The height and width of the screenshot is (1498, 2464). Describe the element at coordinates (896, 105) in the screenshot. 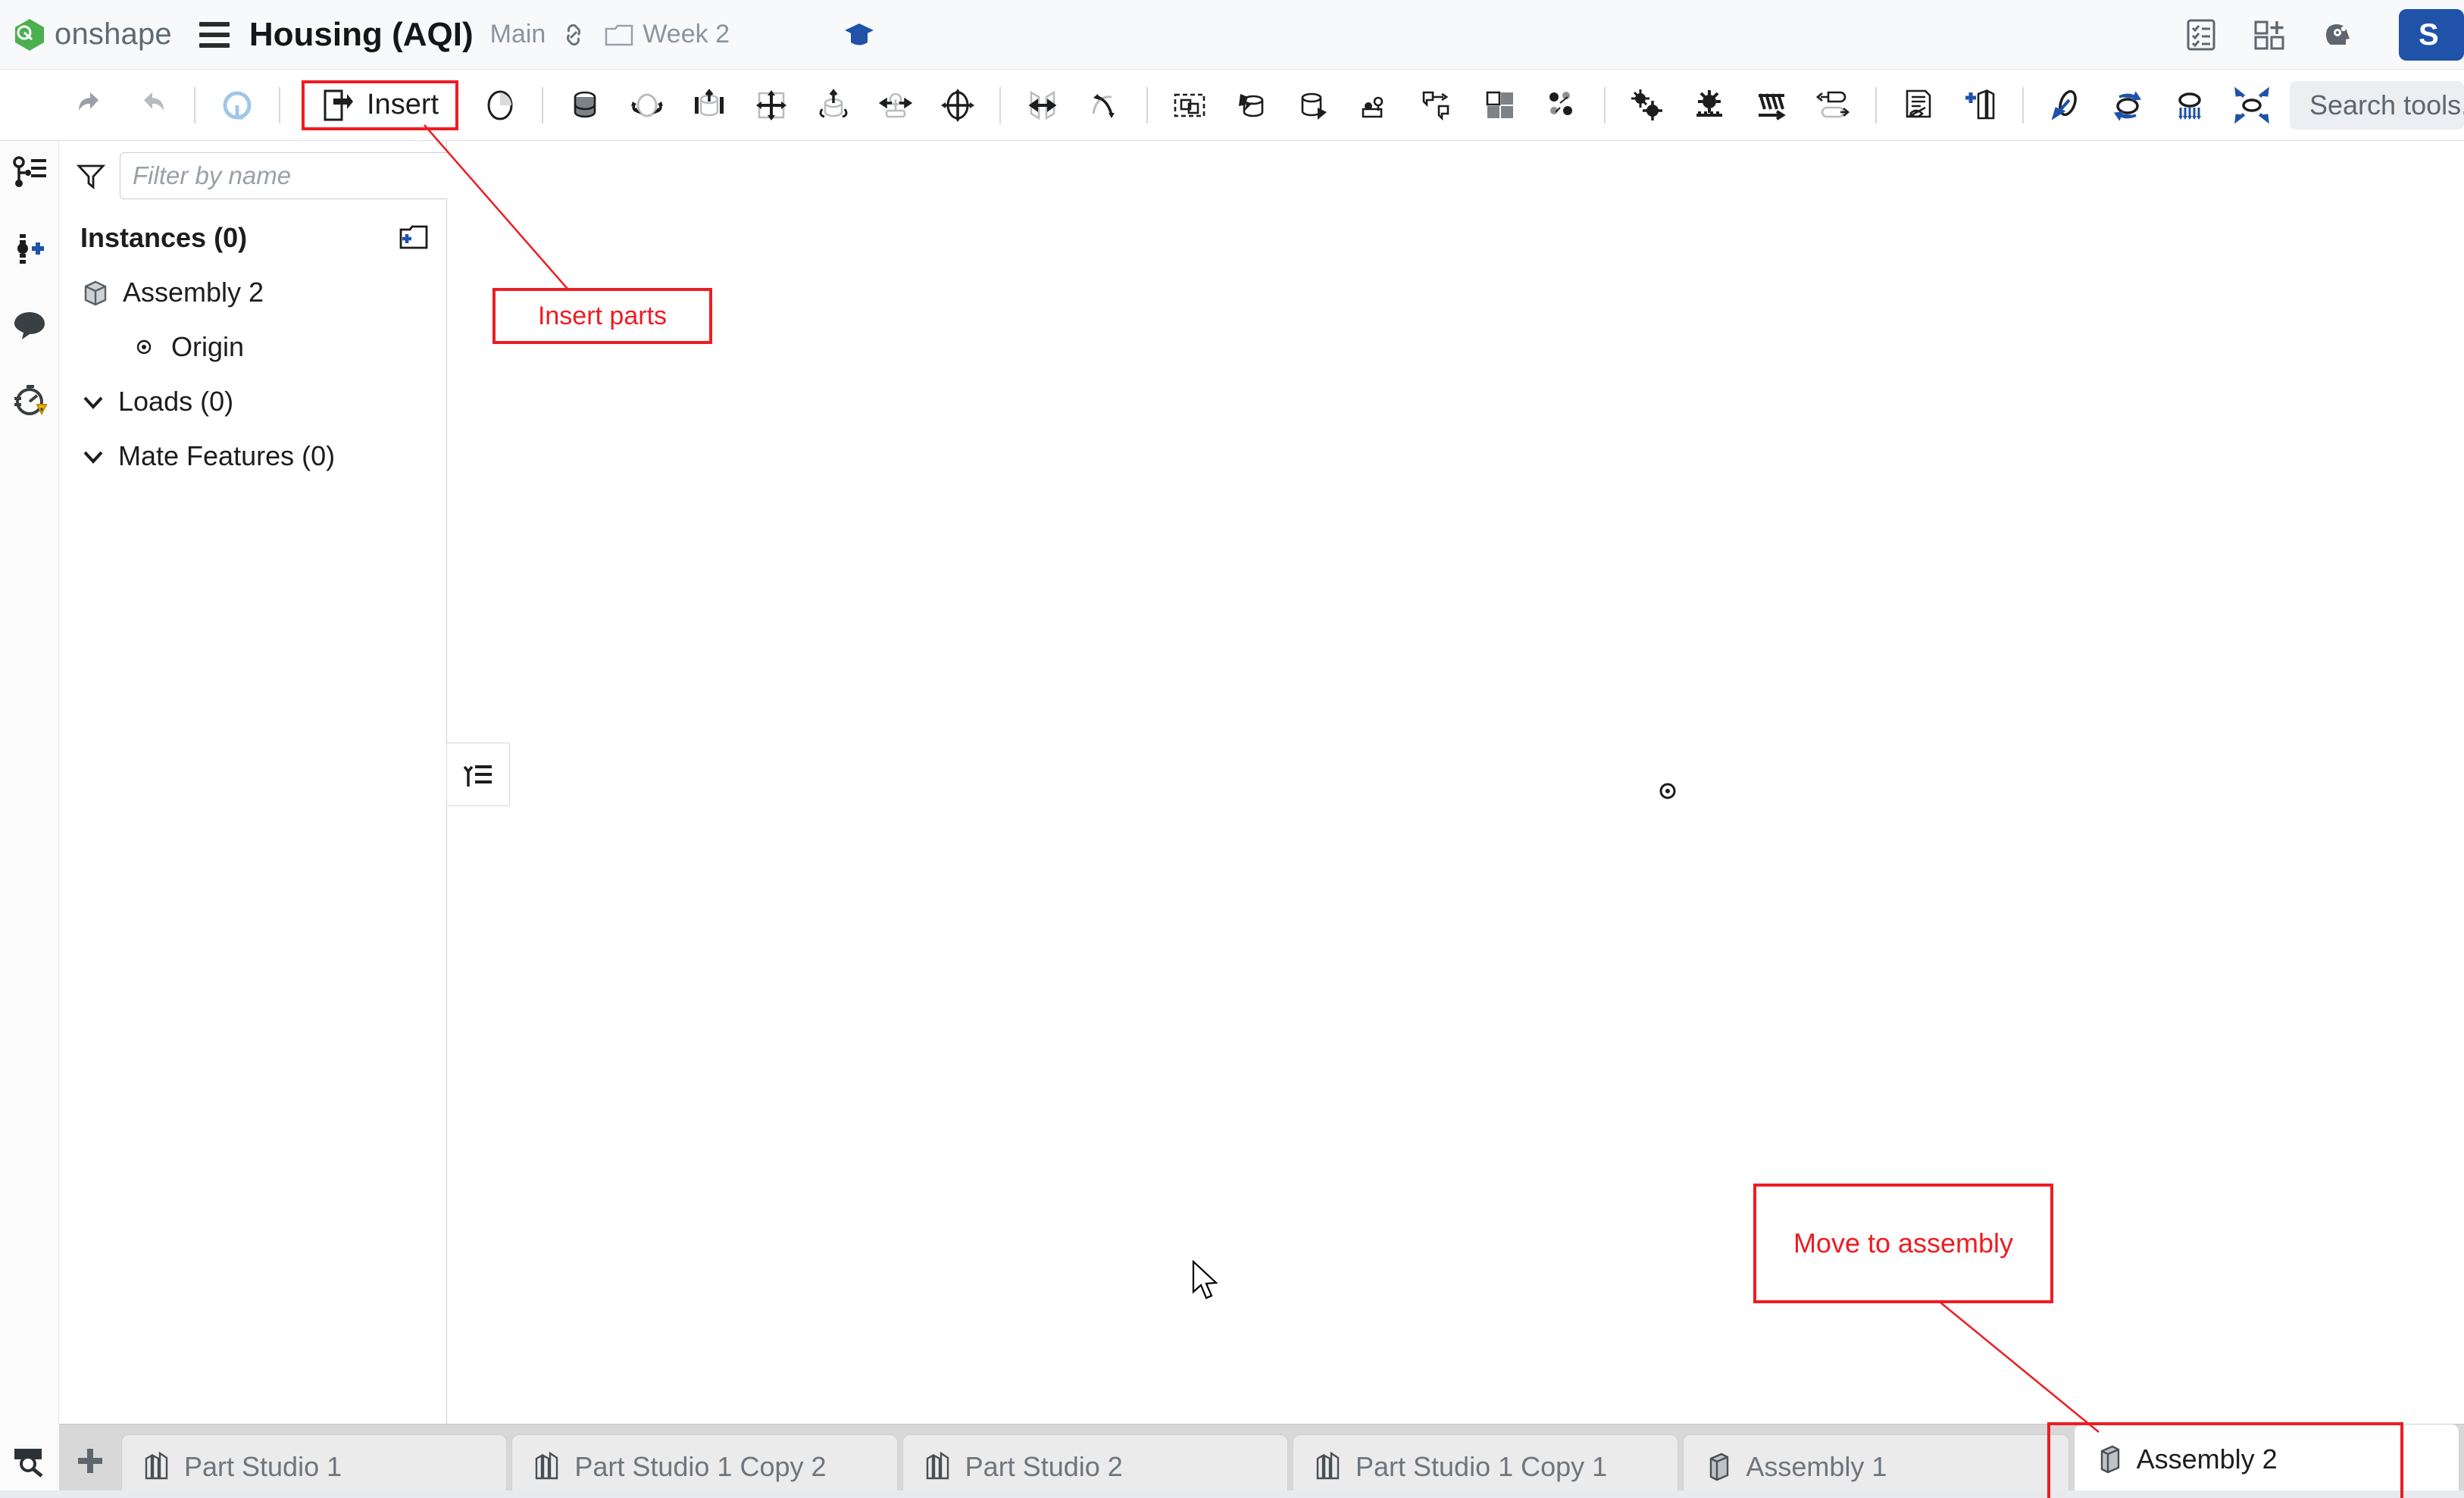

I see `pin-slot-mate-icon` at that location.